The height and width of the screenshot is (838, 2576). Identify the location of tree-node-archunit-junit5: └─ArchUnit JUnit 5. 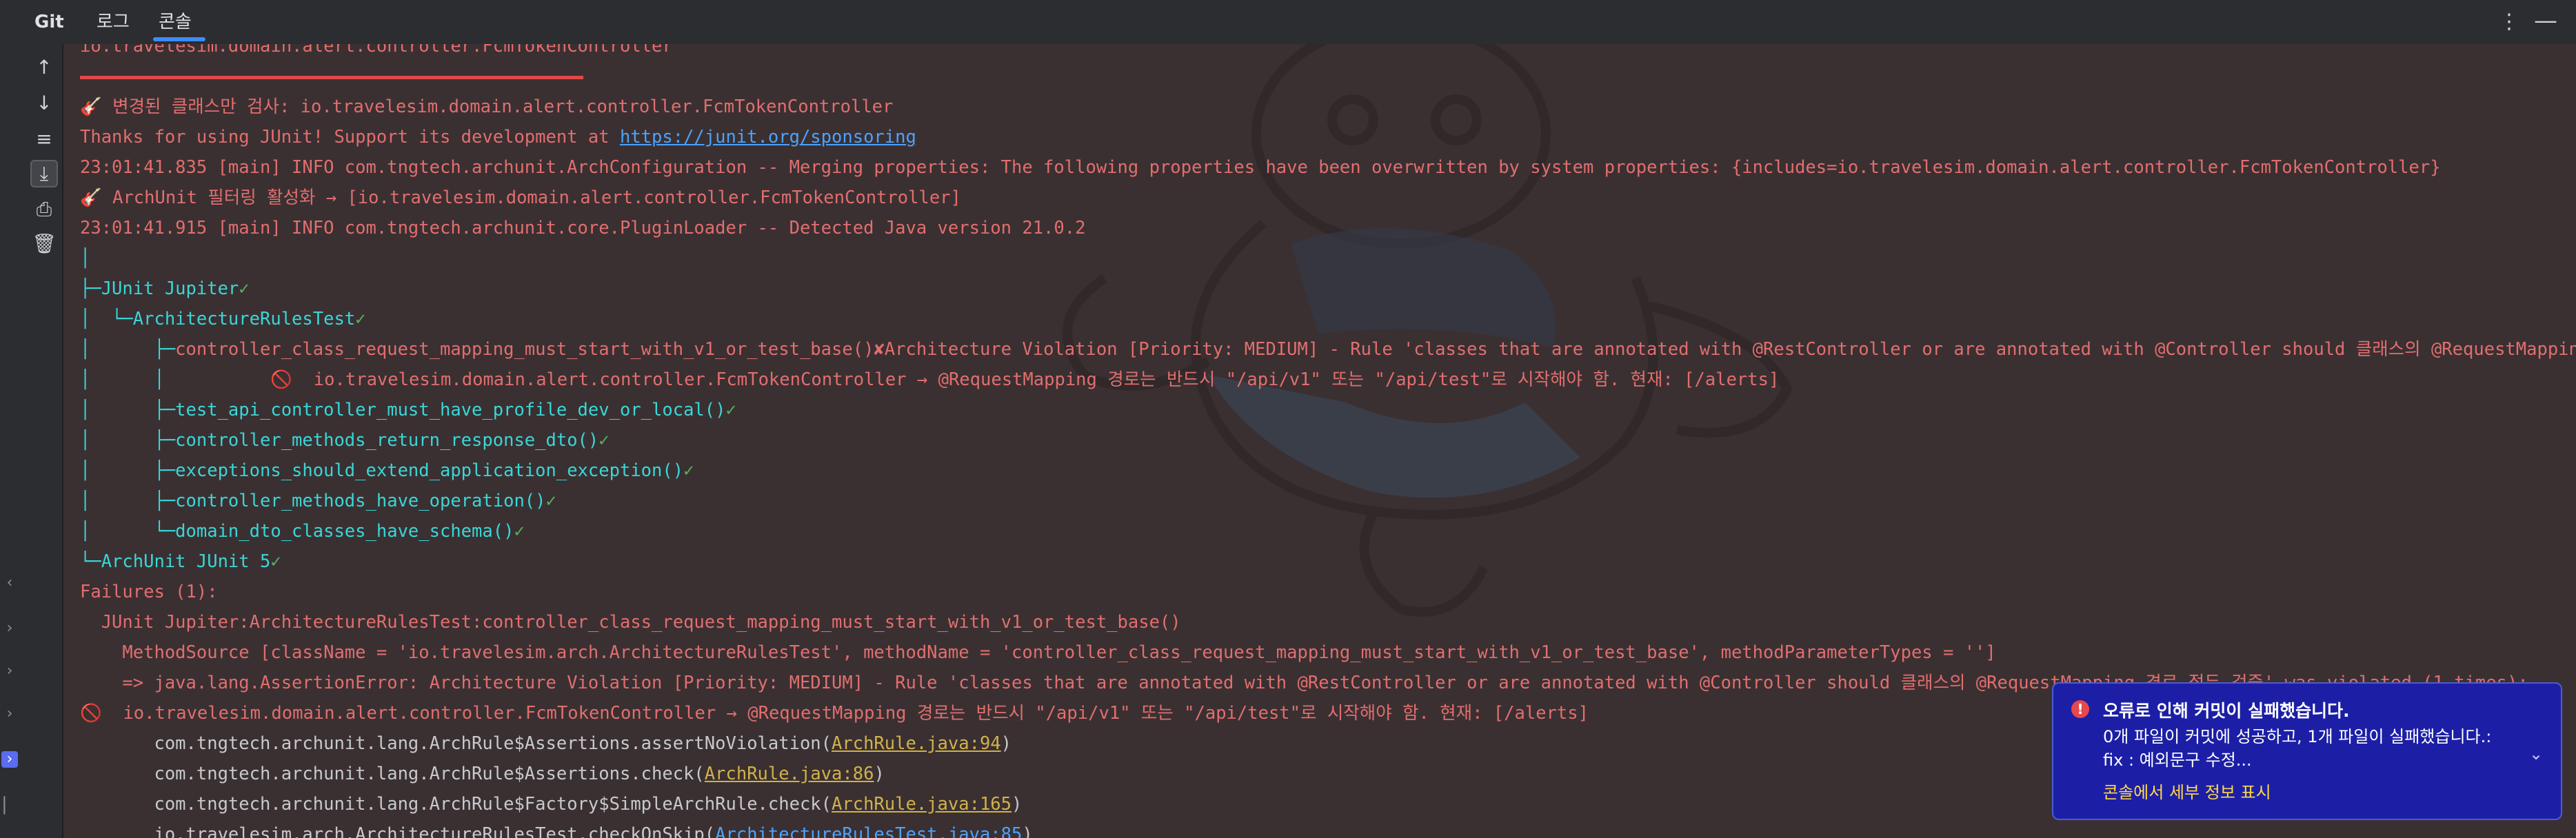
(175, 561).